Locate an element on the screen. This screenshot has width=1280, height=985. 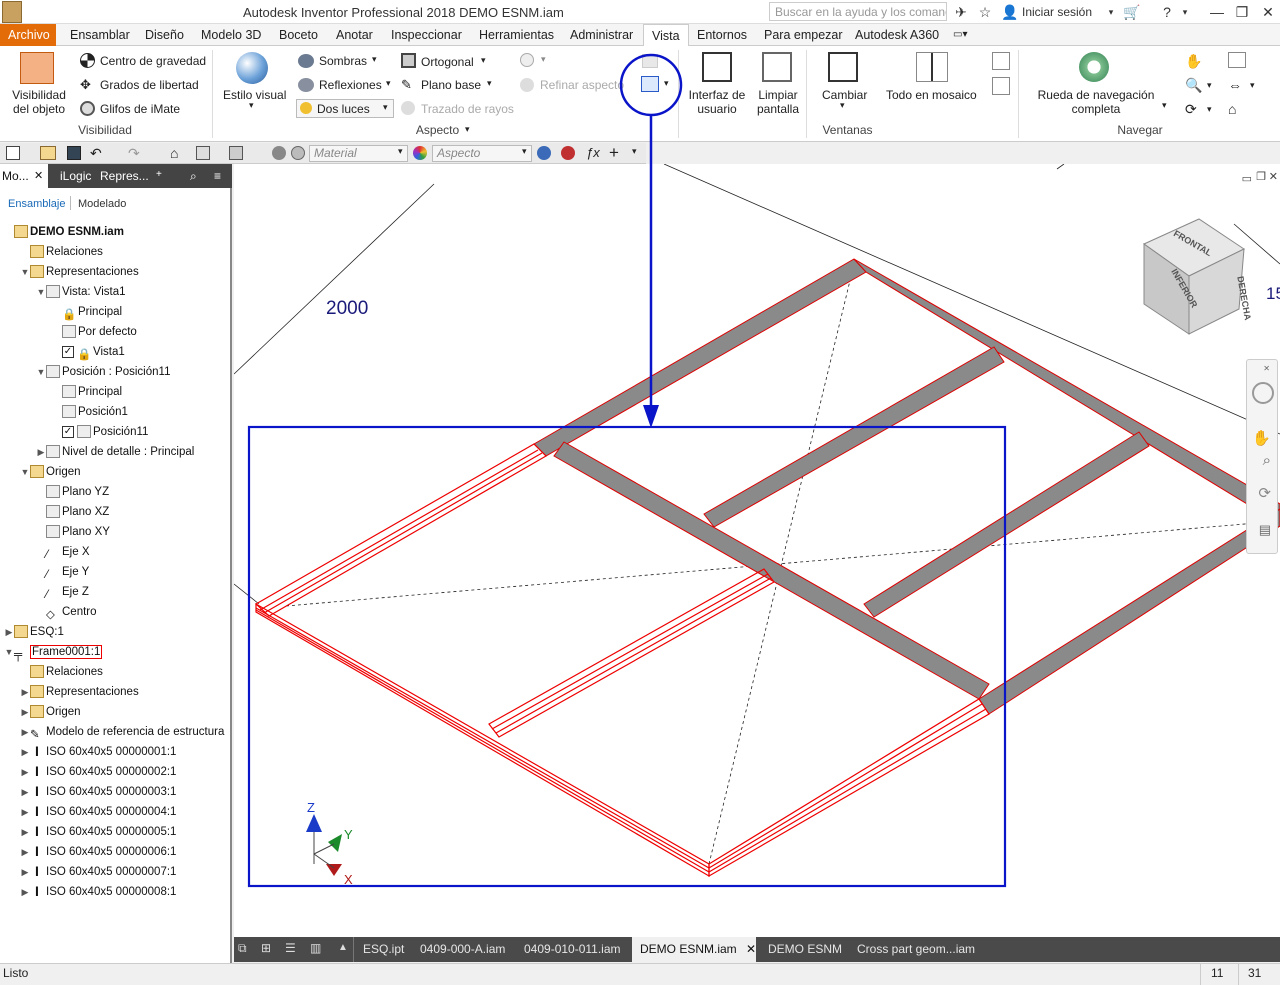
appearance-combo: Aspecto is located at coordinates (482, 153).